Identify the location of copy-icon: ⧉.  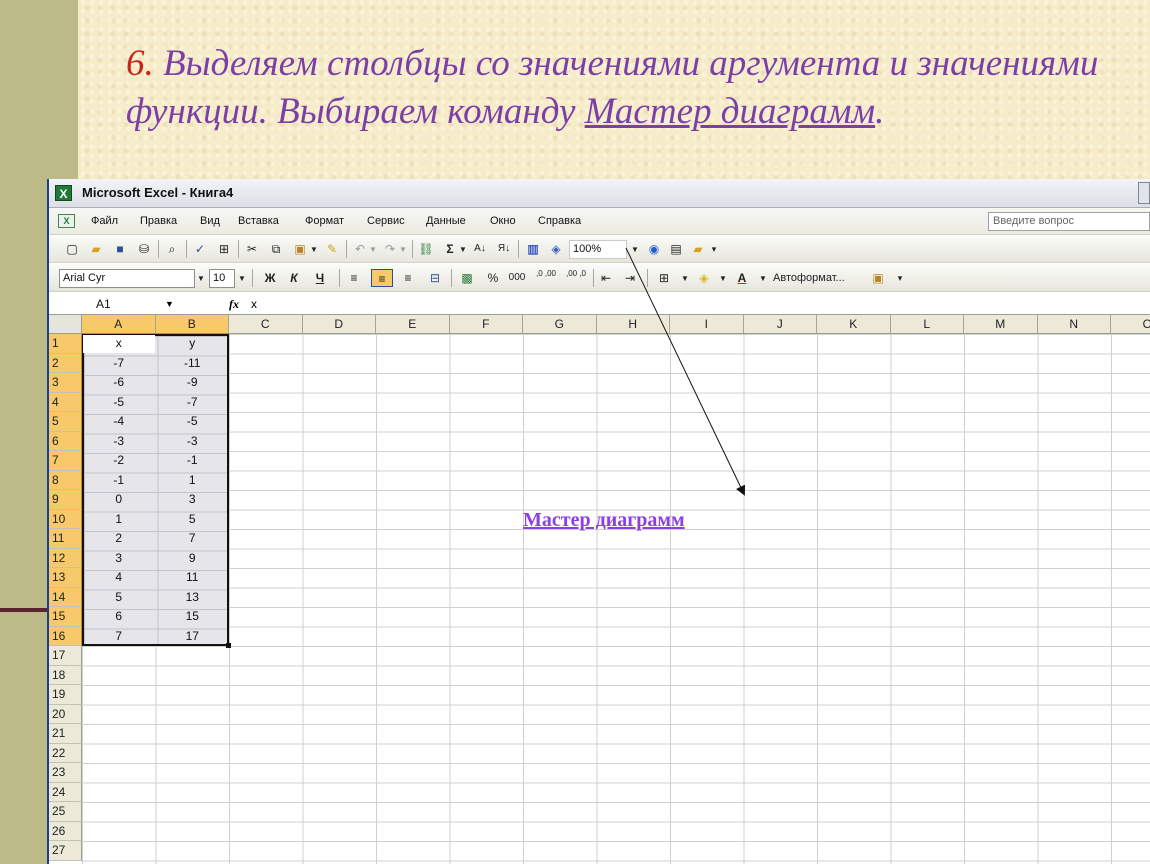
(276, 249).